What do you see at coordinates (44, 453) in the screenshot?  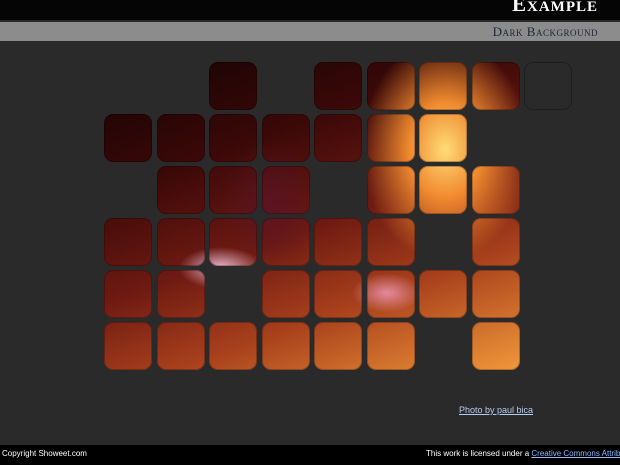 I see `copyright-text: Copyright Showeet.com` at bounding box center [44, 453].